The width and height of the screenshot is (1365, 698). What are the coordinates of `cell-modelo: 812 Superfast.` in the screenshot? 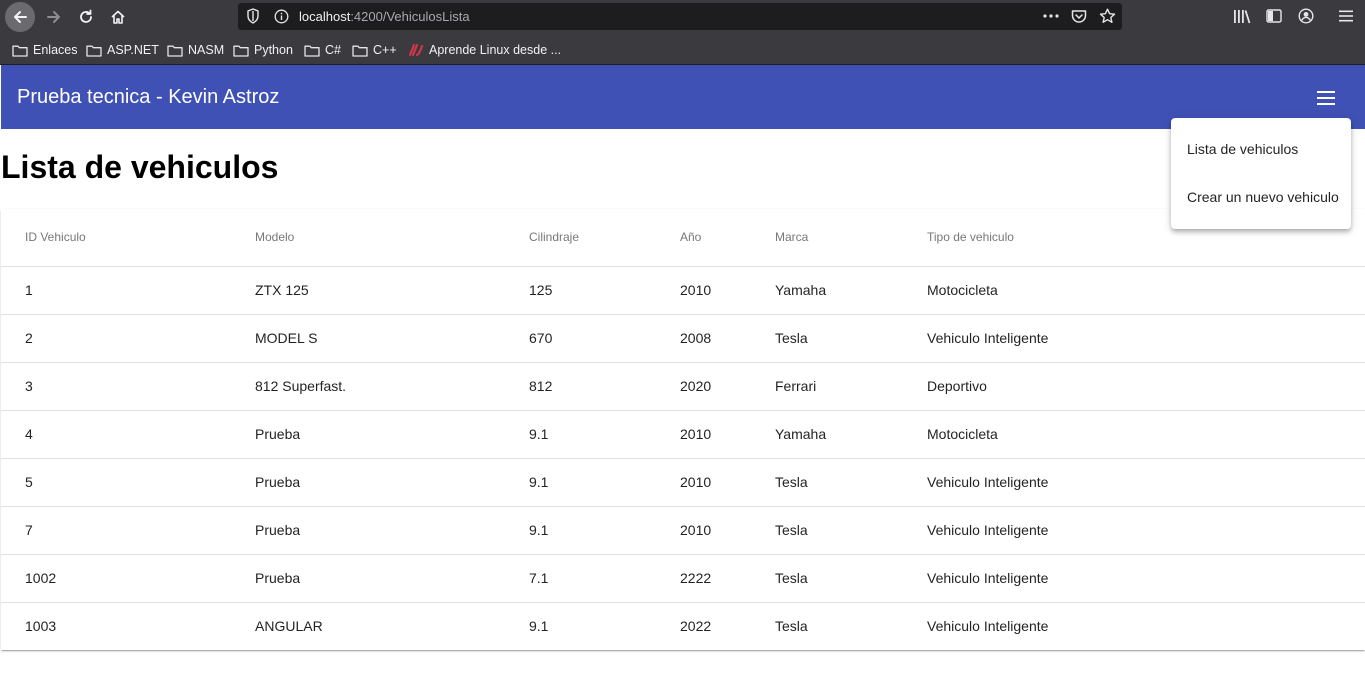 It's located at (368, 386).